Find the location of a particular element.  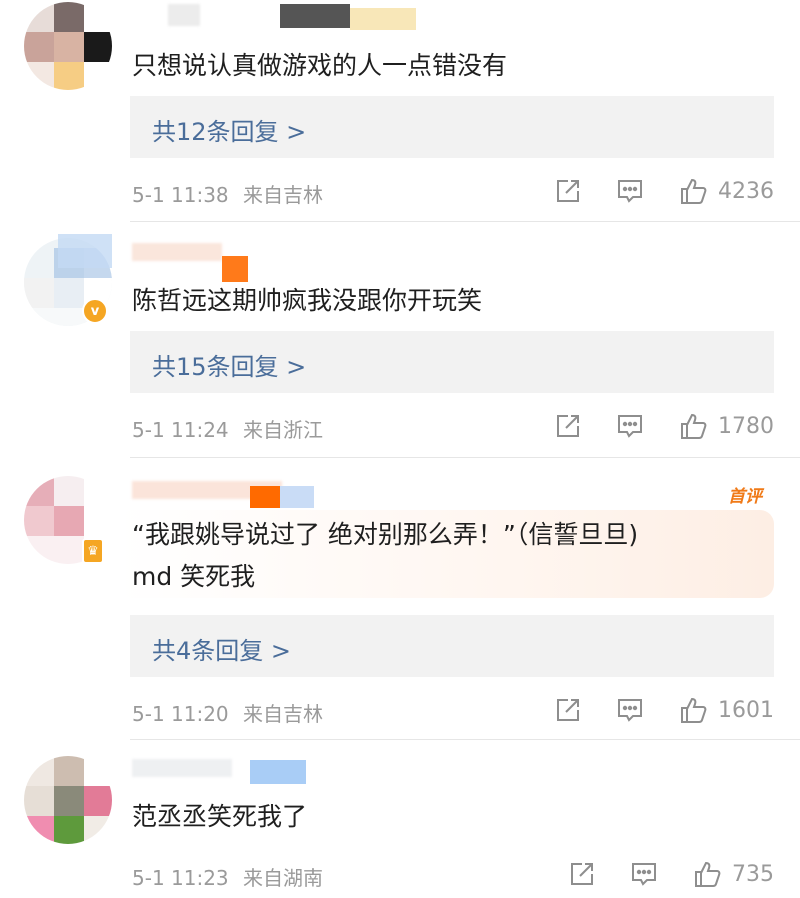

comment-meta: 5-1 11:20 来自吉林 is located at coordinates (227, 712).